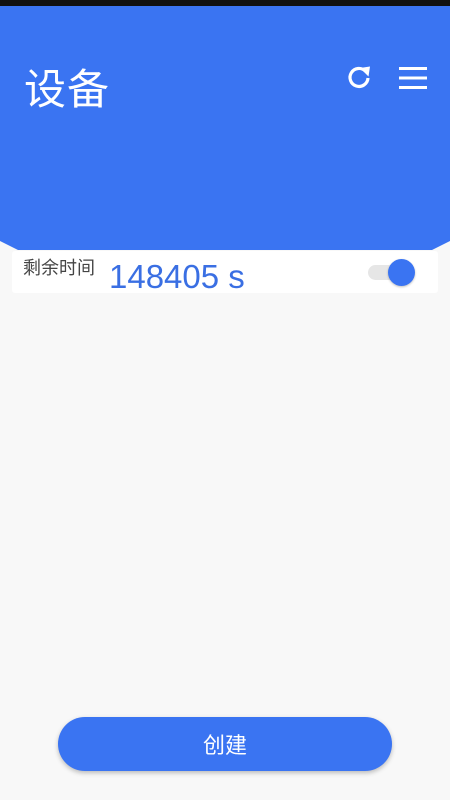  I want to click on status-bar, so click(225, 3).